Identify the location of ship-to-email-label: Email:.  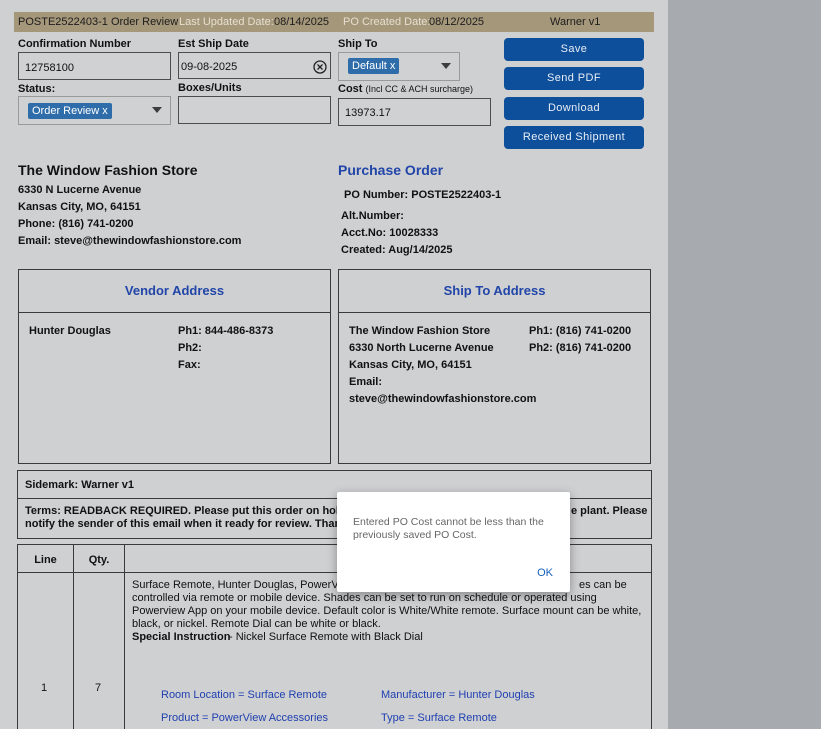
(366, 382).